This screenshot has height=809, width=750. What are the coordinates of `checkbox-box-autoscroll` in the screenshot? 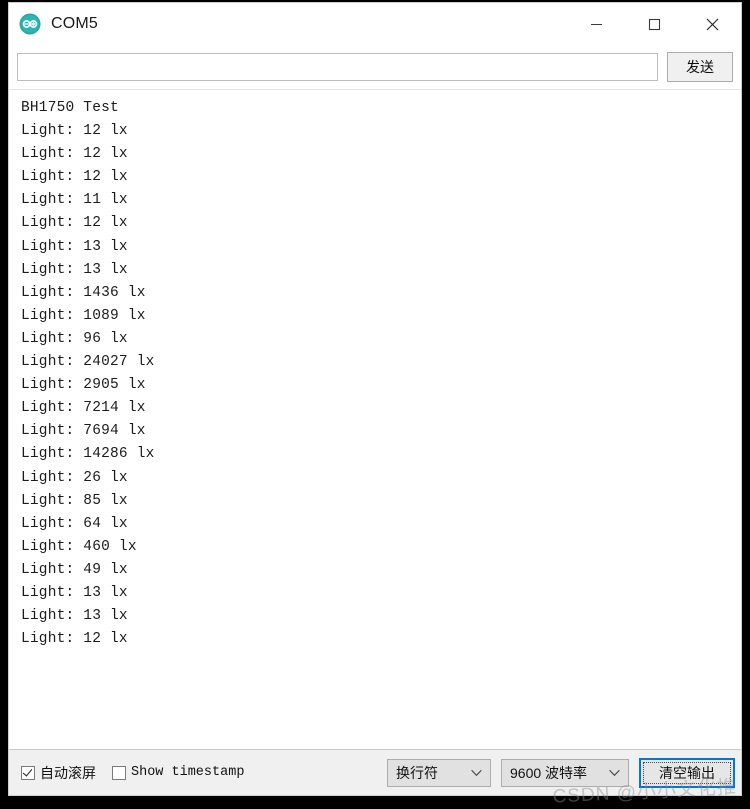 It's located at (28, 772).